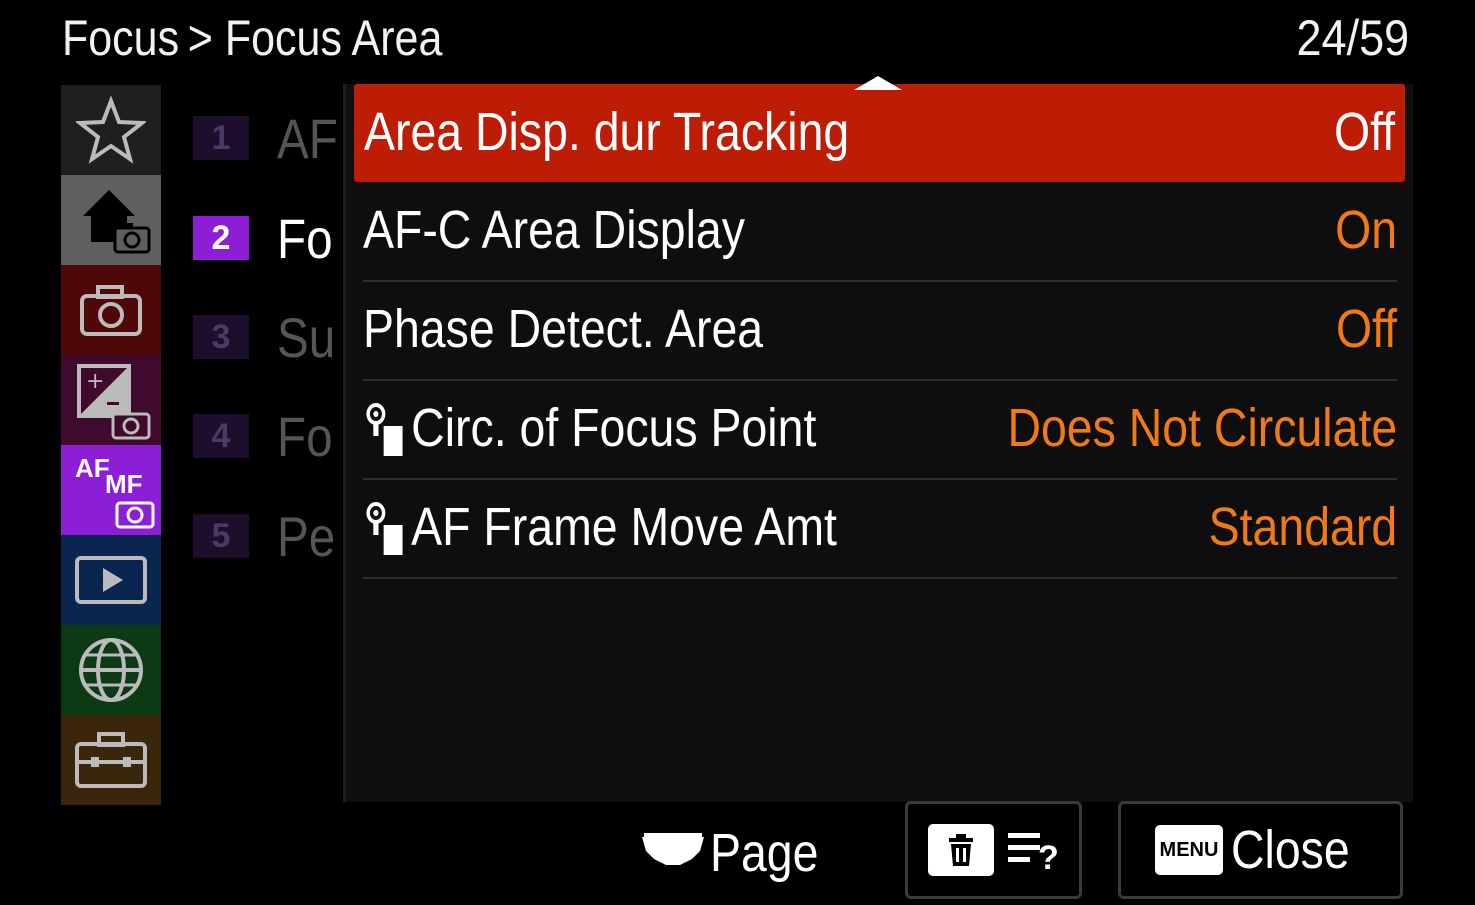 The height and width of the screenshot is (905, 1475). Describe the element at coordinates (1202, 428) in the screenshot. I see `menu-item-value: Does Not Circulate` at that location.